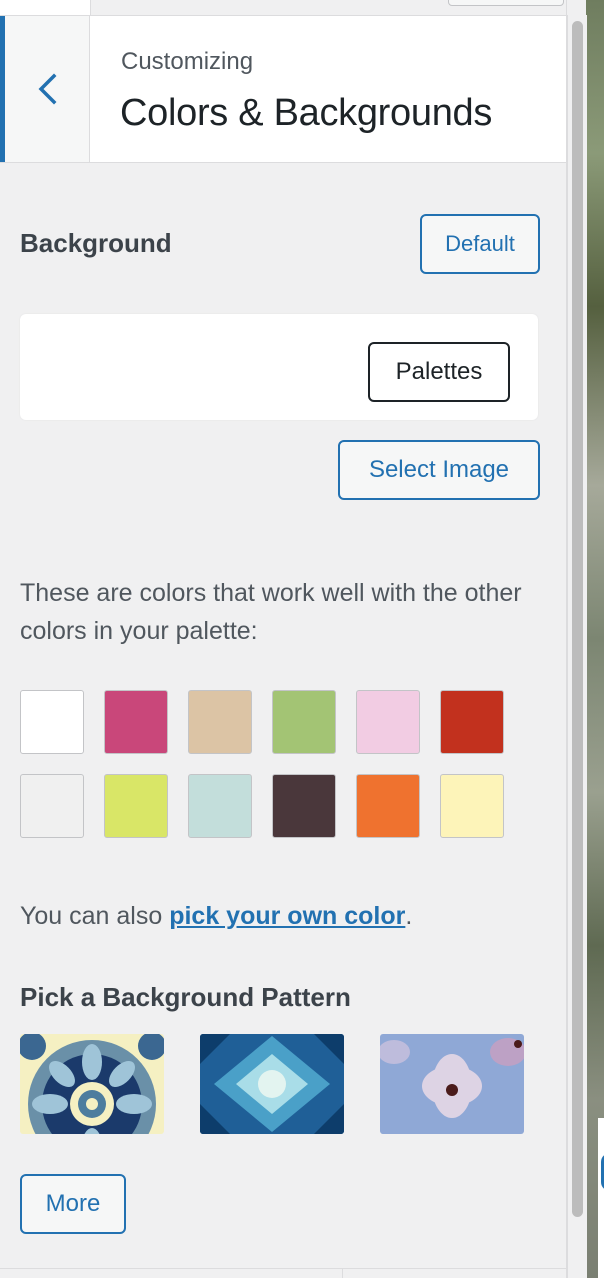  What do you see at coordinates (283, 8) in the screenshot?
I see `top-strip` at bounding box center [283, 8].